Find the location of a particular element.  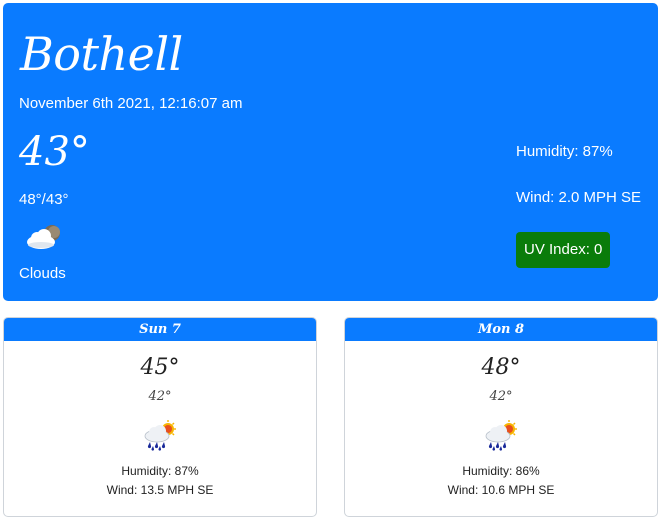

forecast-high: 48° is located at coordinates (501, 367).